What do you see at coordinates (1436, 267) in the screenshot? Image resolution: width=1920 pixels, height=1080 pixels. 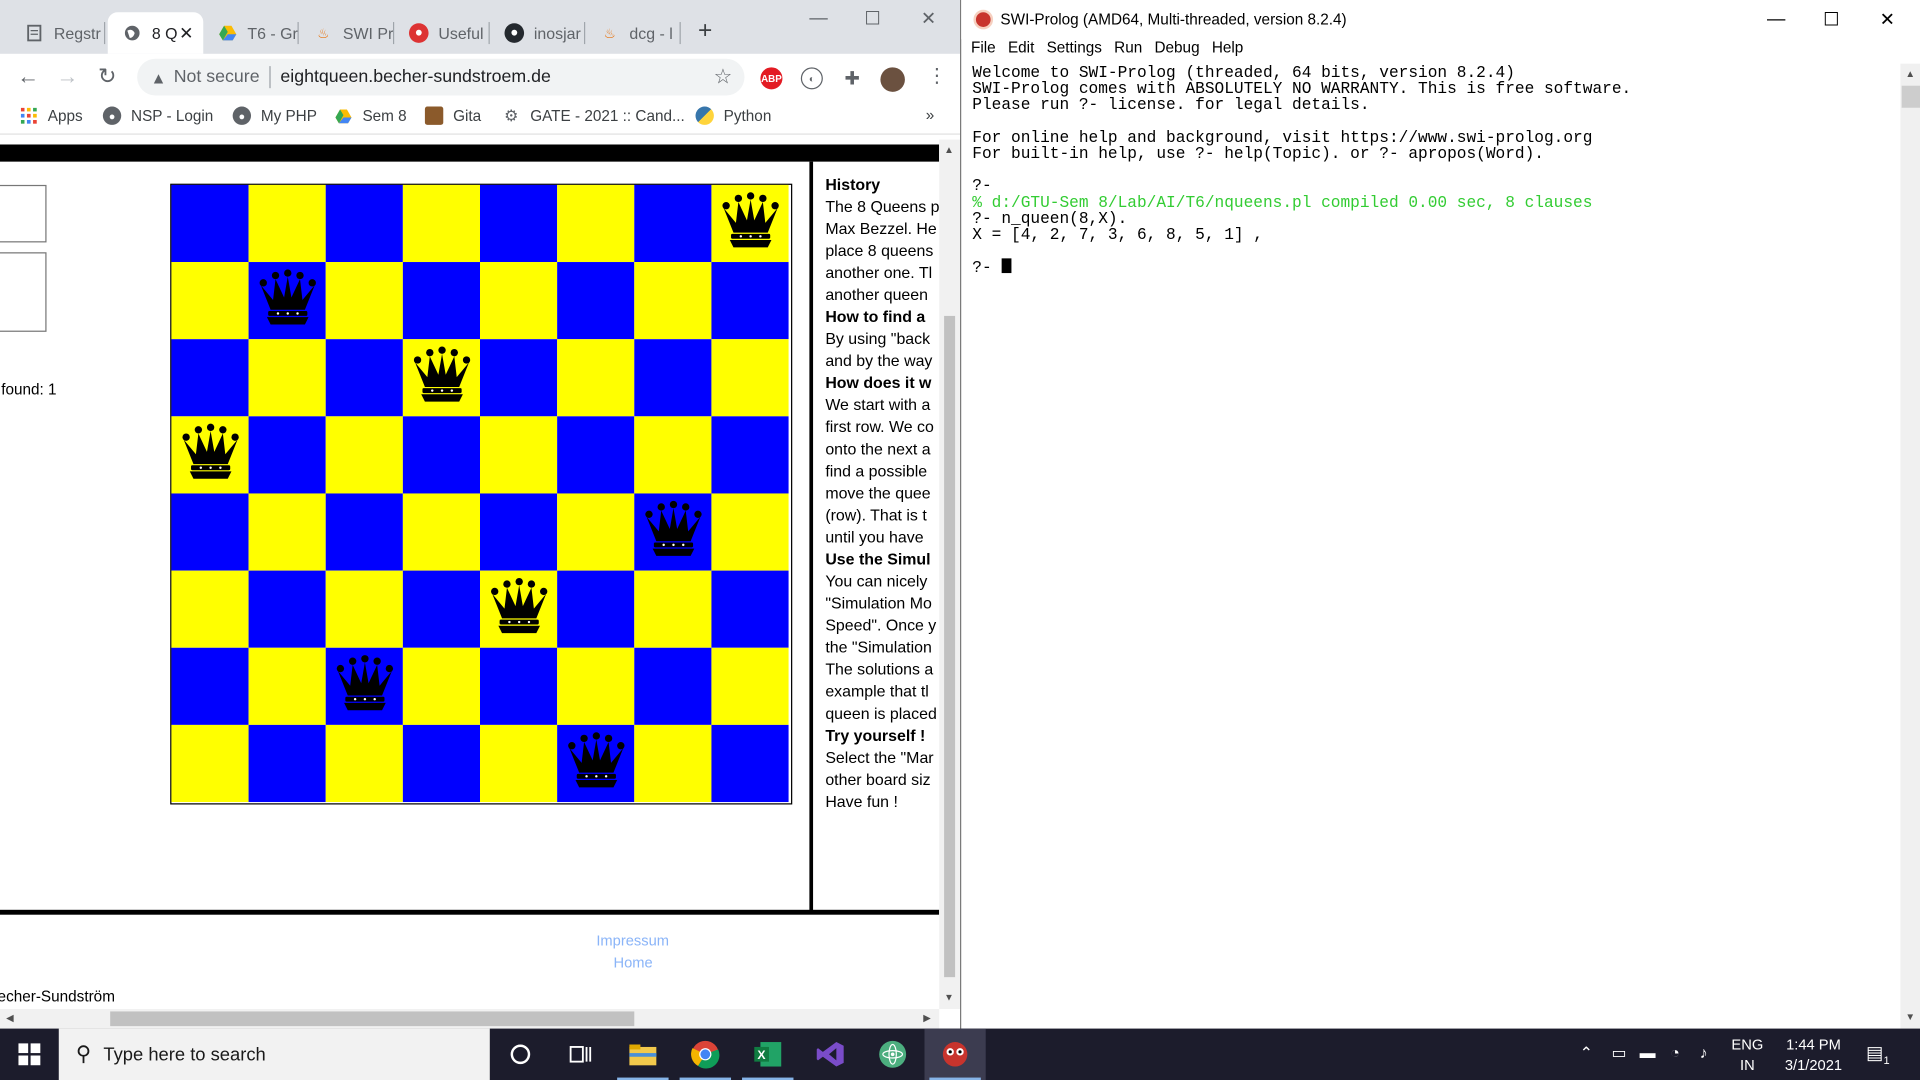 I see `console-prompt-line: ?-` at bounding box center [1436, 267].